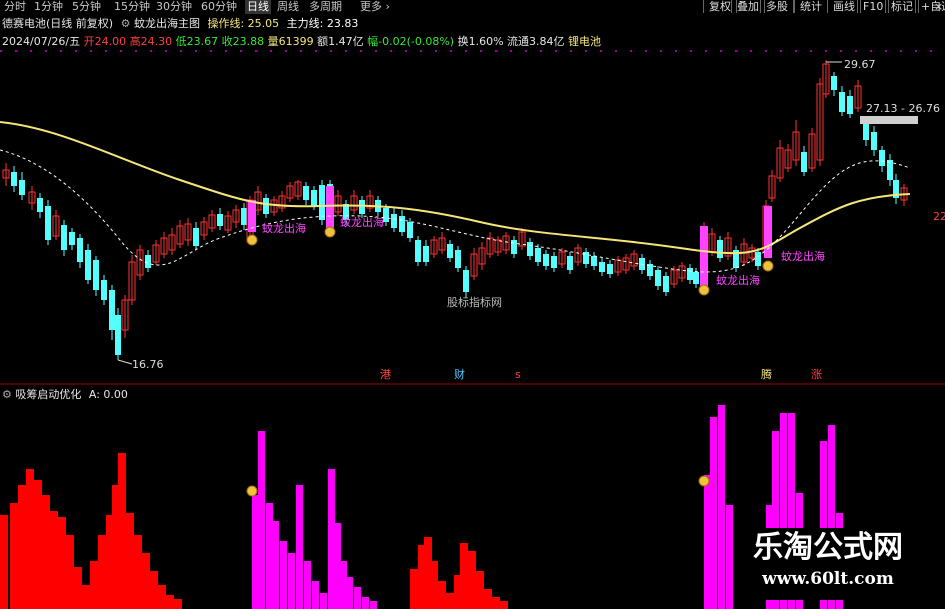 The image size is (945, 609). I want to click on turnover-label: 换1.60%, so click(480, 41).